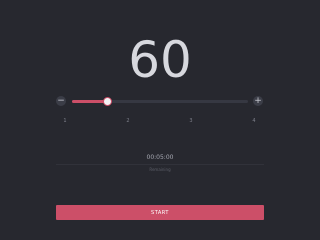 This screenshot has width=320, height=240. I want to click on slider-thumb, so click(108, 101).